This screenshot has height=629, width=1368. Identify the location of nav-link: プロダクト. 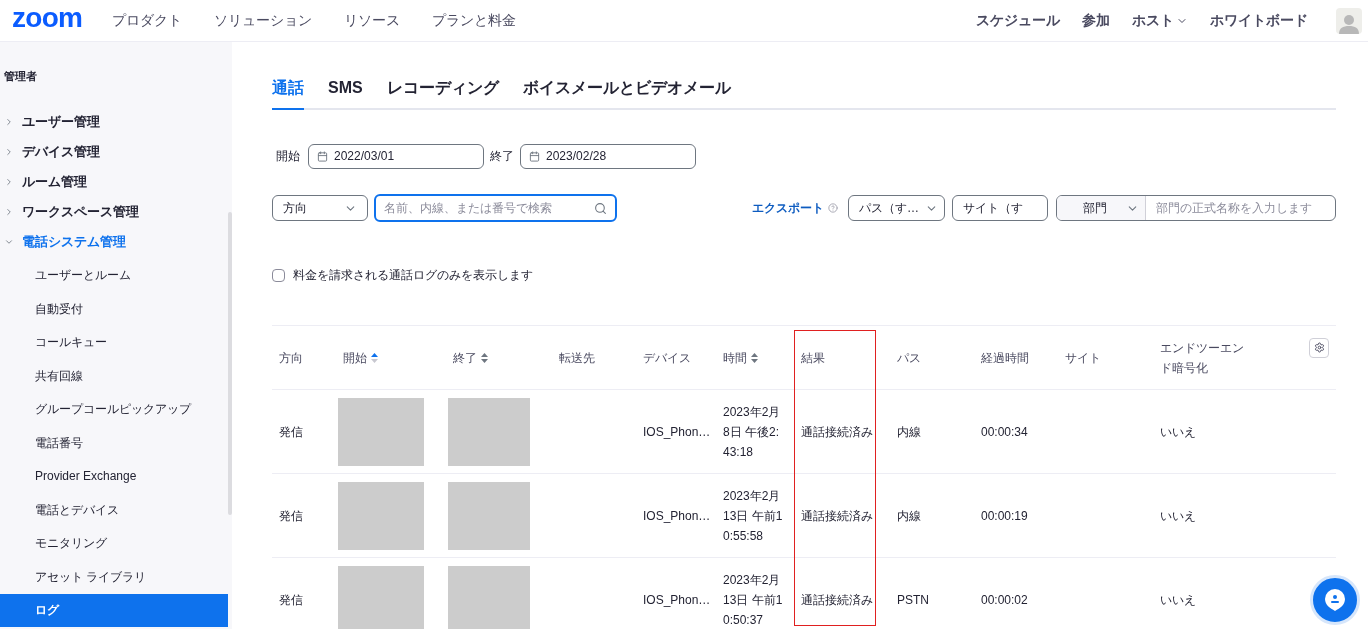
(147, 20).